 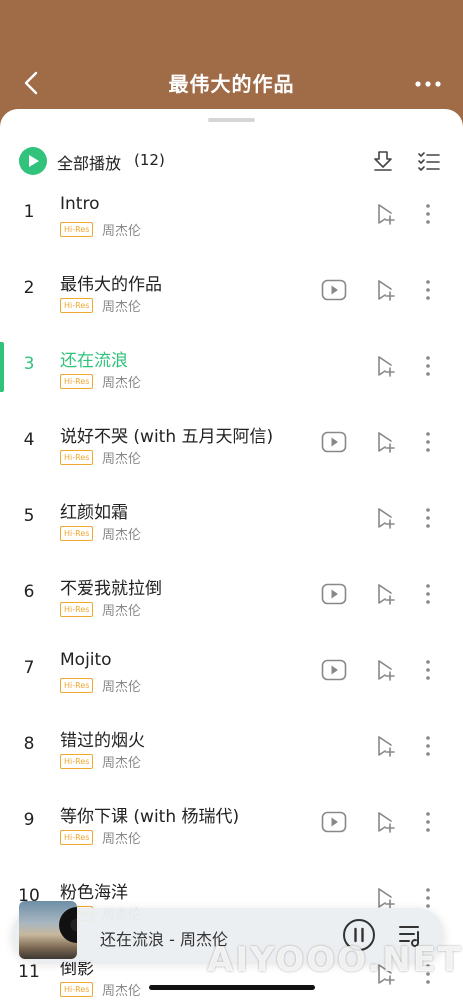 What do you see at coordinates (102, 738) in the screenshot?
I see `song-title: 错过的烟火` at bounding box center [102, 738].